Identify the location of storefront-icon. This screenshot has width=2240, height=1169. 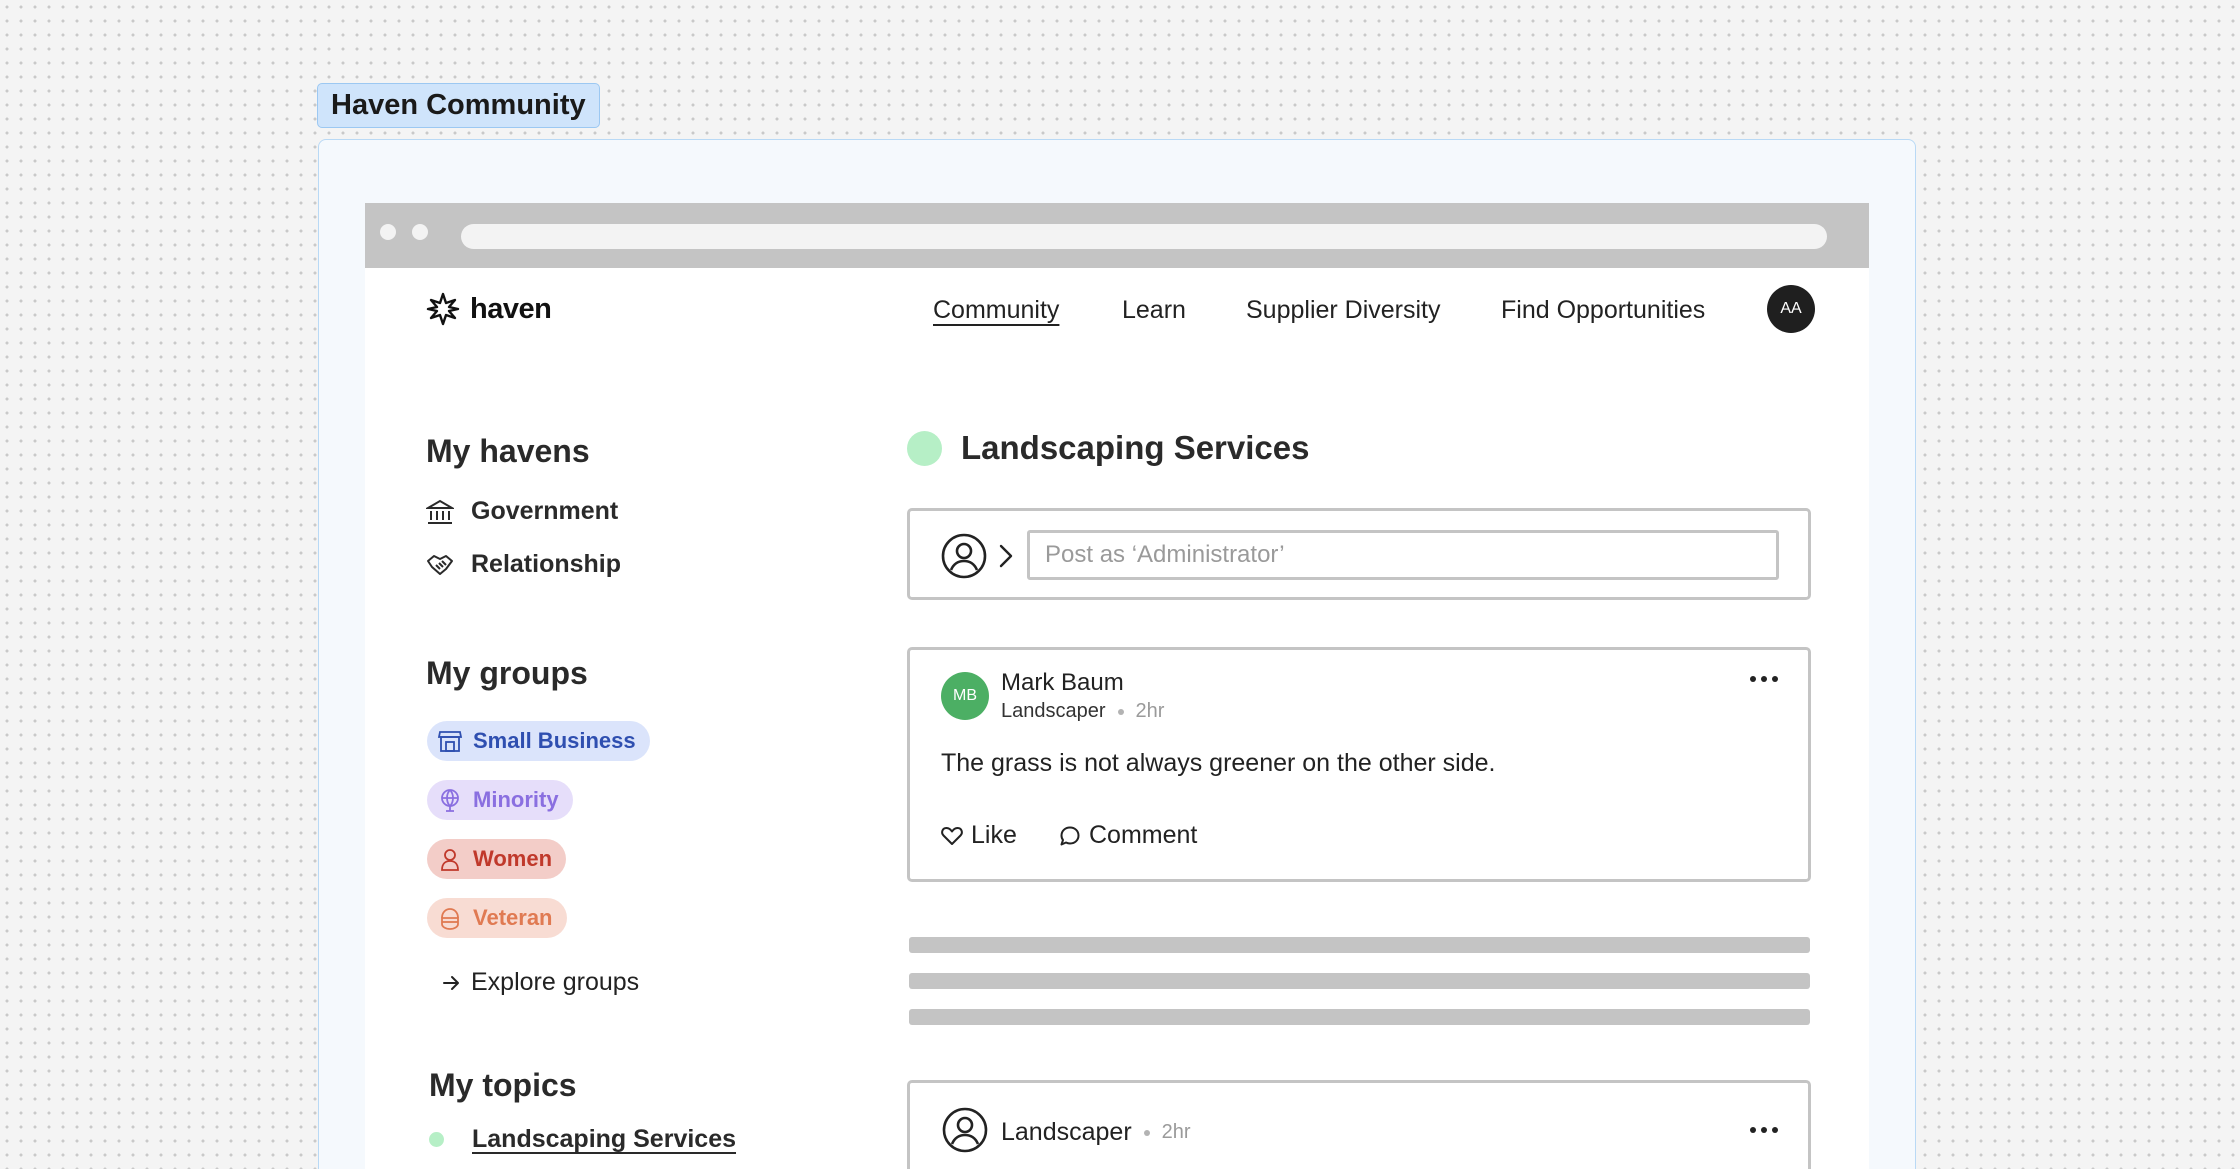
(450, 741).